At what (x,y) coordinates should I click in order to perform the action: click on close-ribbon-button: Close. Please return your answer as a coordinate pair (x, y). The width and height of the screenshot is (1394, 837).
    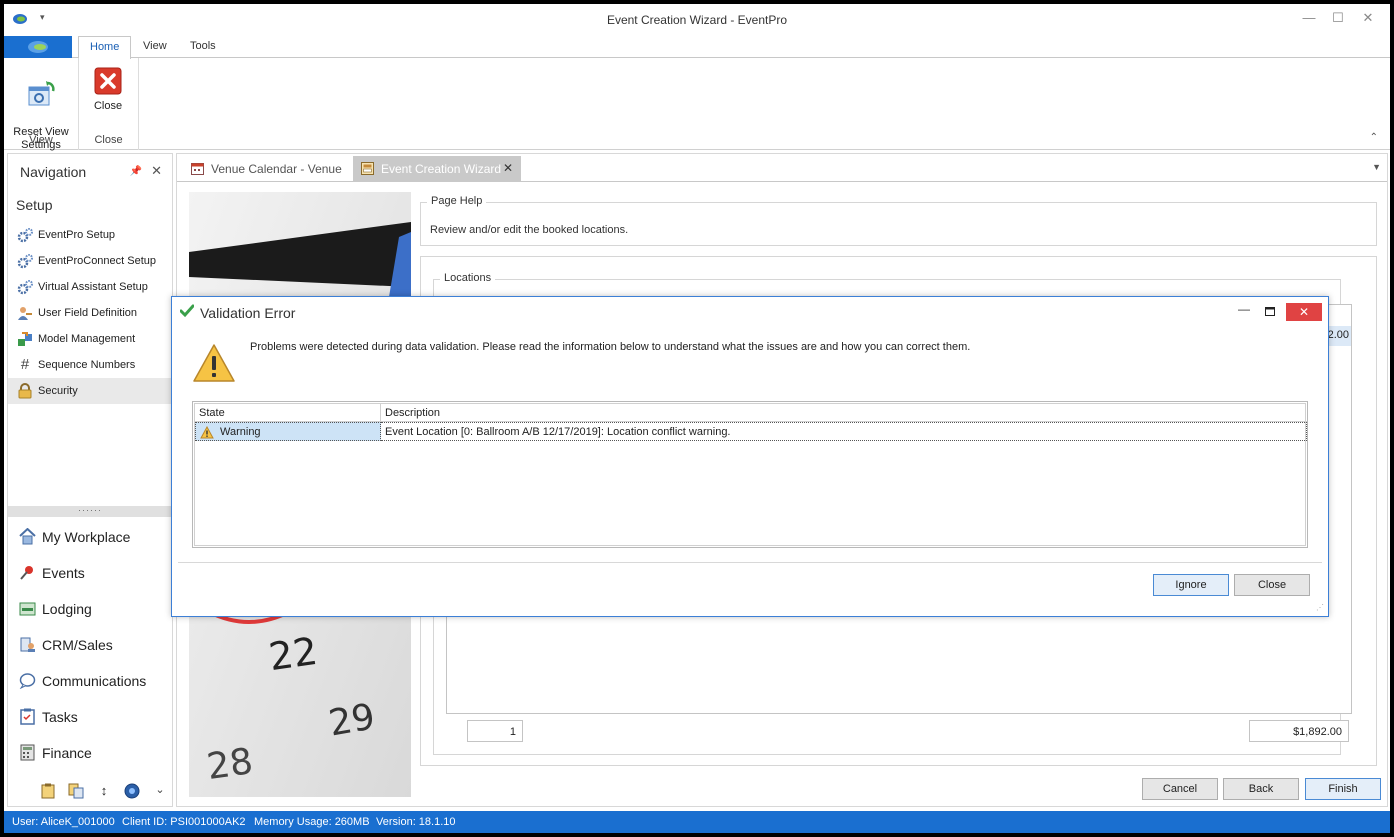
    Looking at the image, I should click on (108, 89).